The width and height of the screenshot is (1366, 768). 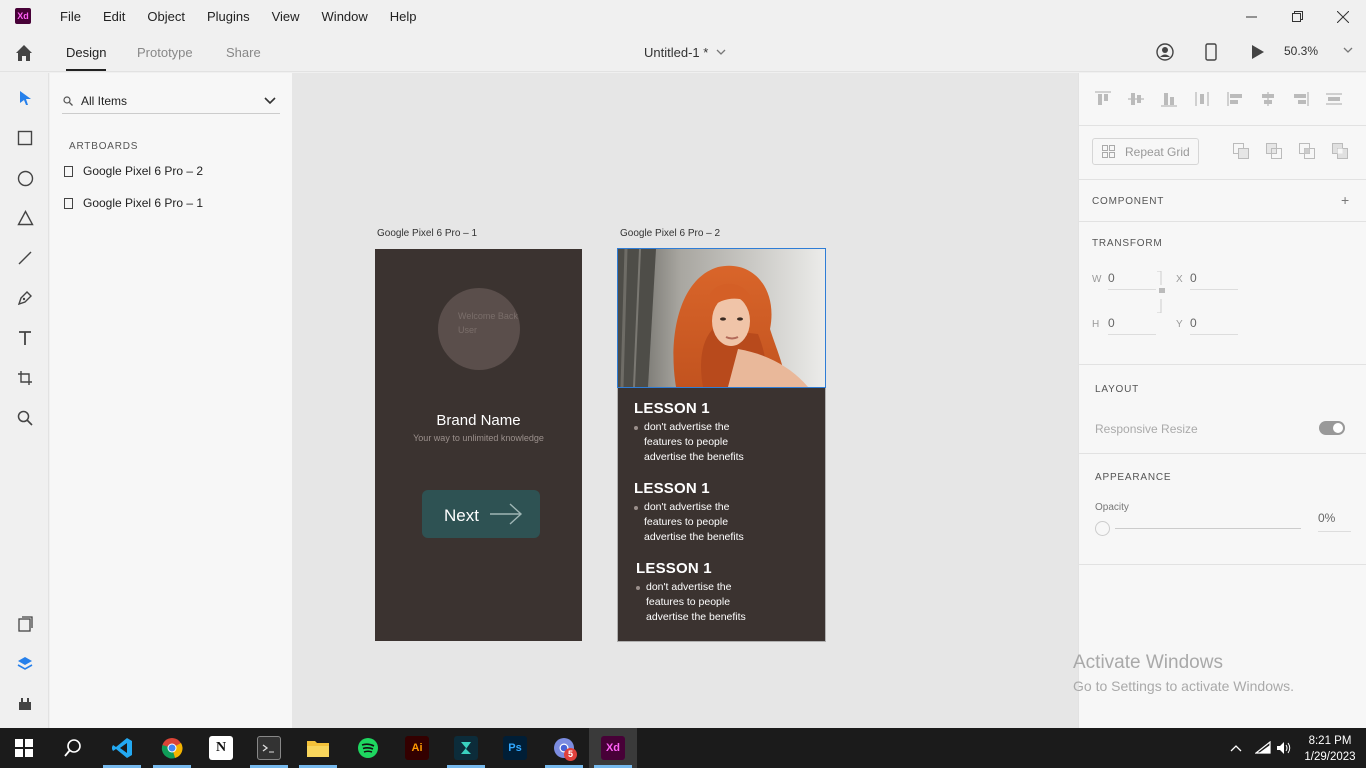 I want to click on camtasia-icon, so click(x=466, y=748).